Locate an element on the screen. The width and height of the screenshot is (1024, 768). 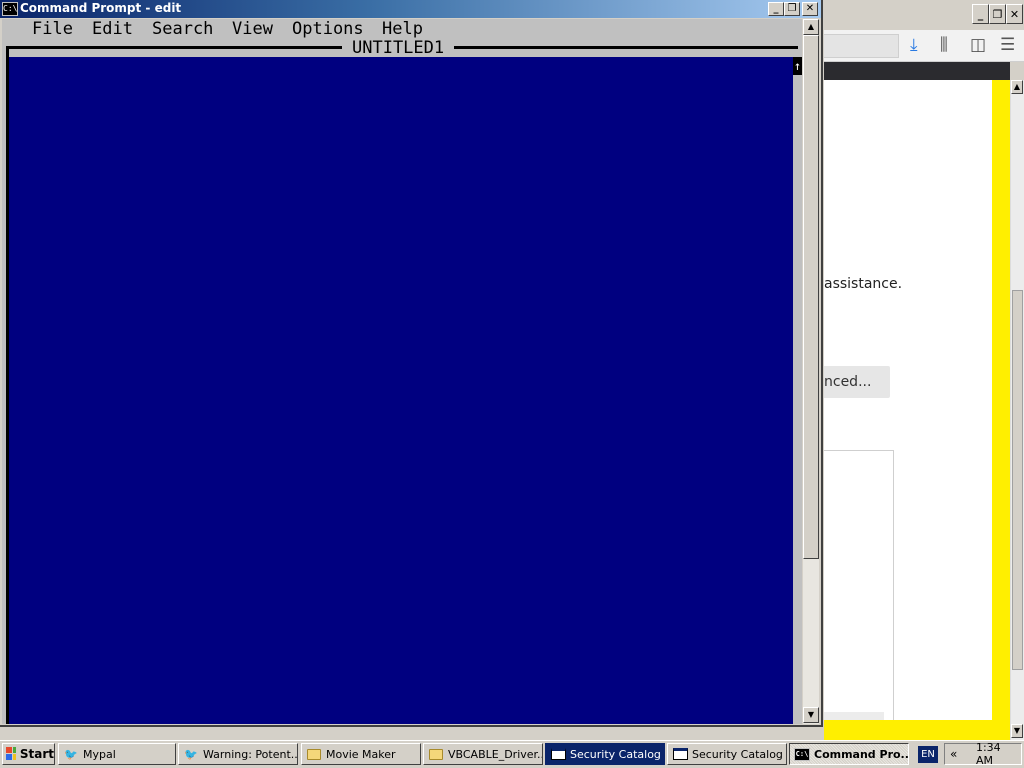
taskbar-button-label: Movie Maker is located at coordinates (361, 754).